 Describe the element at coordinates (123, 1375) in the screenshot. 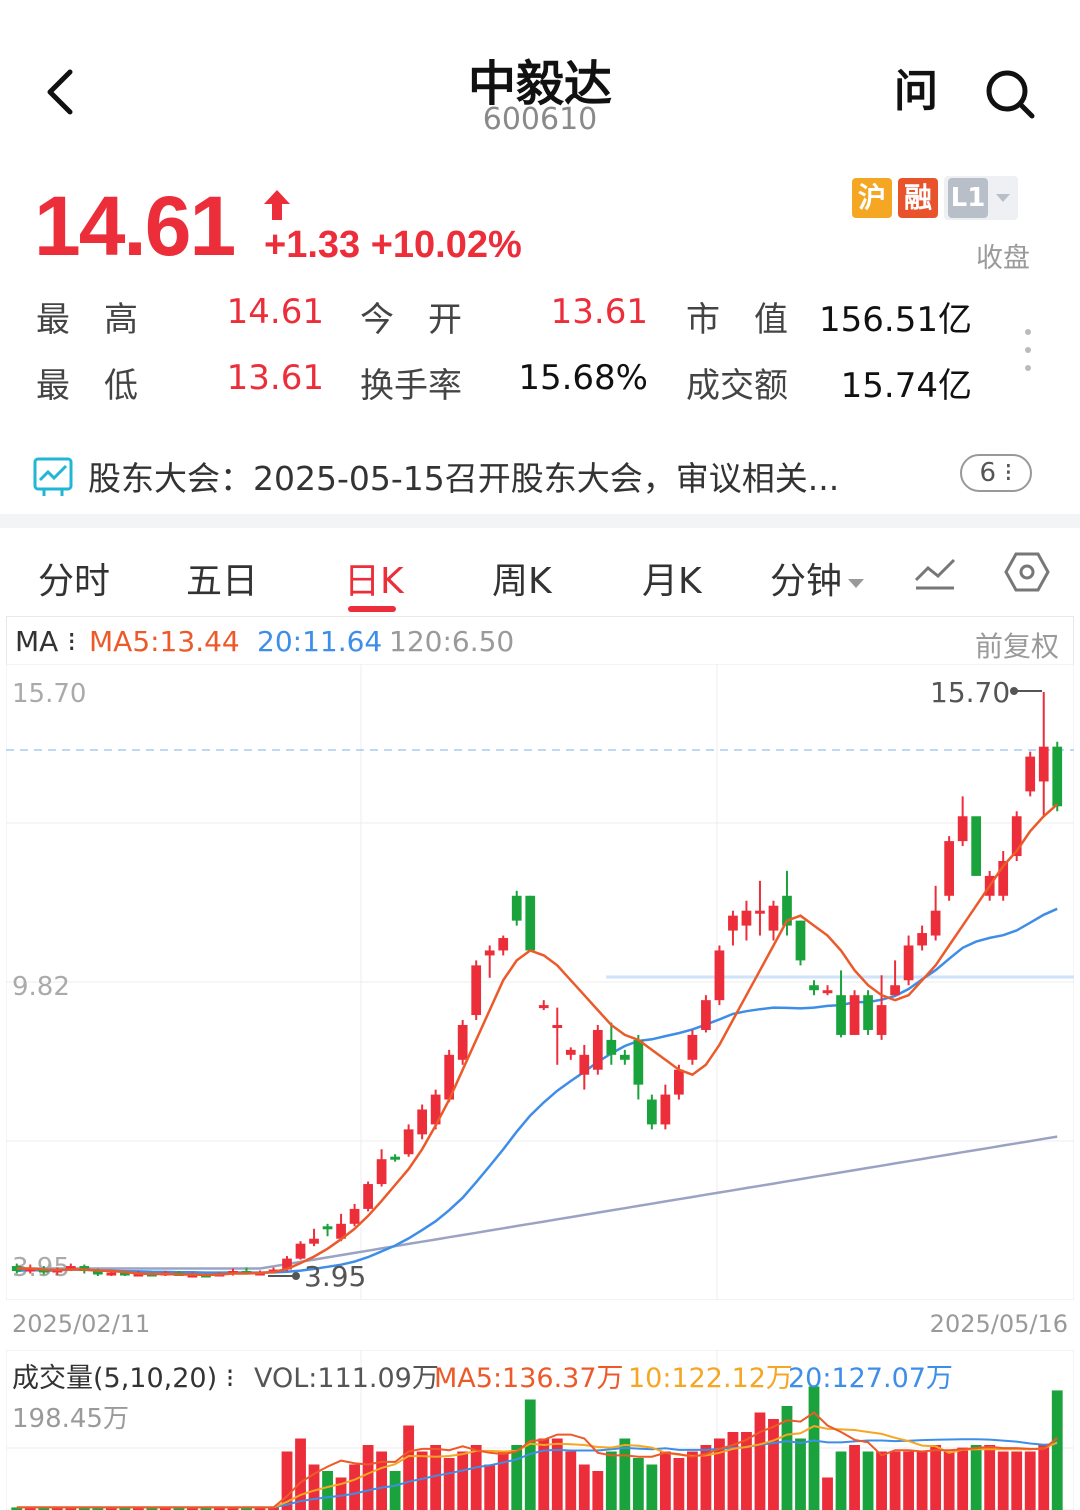

I see `volume-title: 成交量(5,10,20) ⁝` at that location.